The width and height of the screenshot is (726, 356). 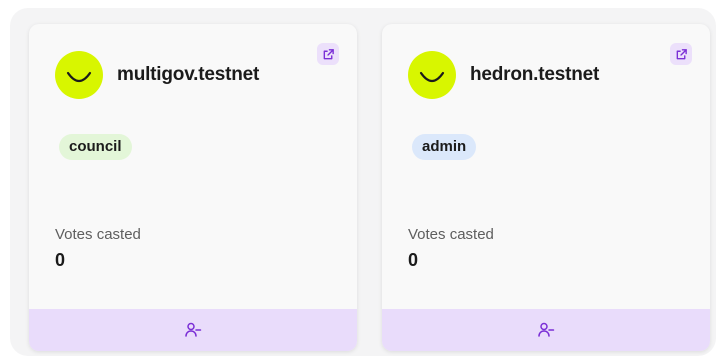 What do you see at coordinates (444, 147) in the screenshot?
I see `role-badge: admin` at bounding box center [444, 147].